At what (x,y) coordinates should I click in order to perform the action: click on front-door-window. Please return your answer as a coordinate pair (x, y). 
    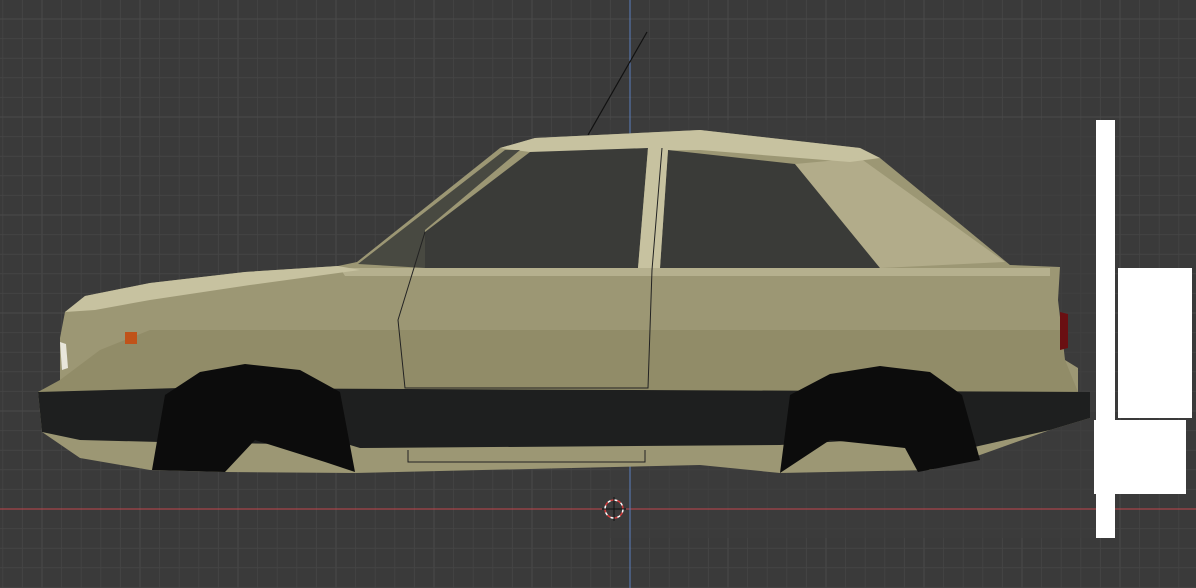
    Looking at the image, I should click on (536, 208).